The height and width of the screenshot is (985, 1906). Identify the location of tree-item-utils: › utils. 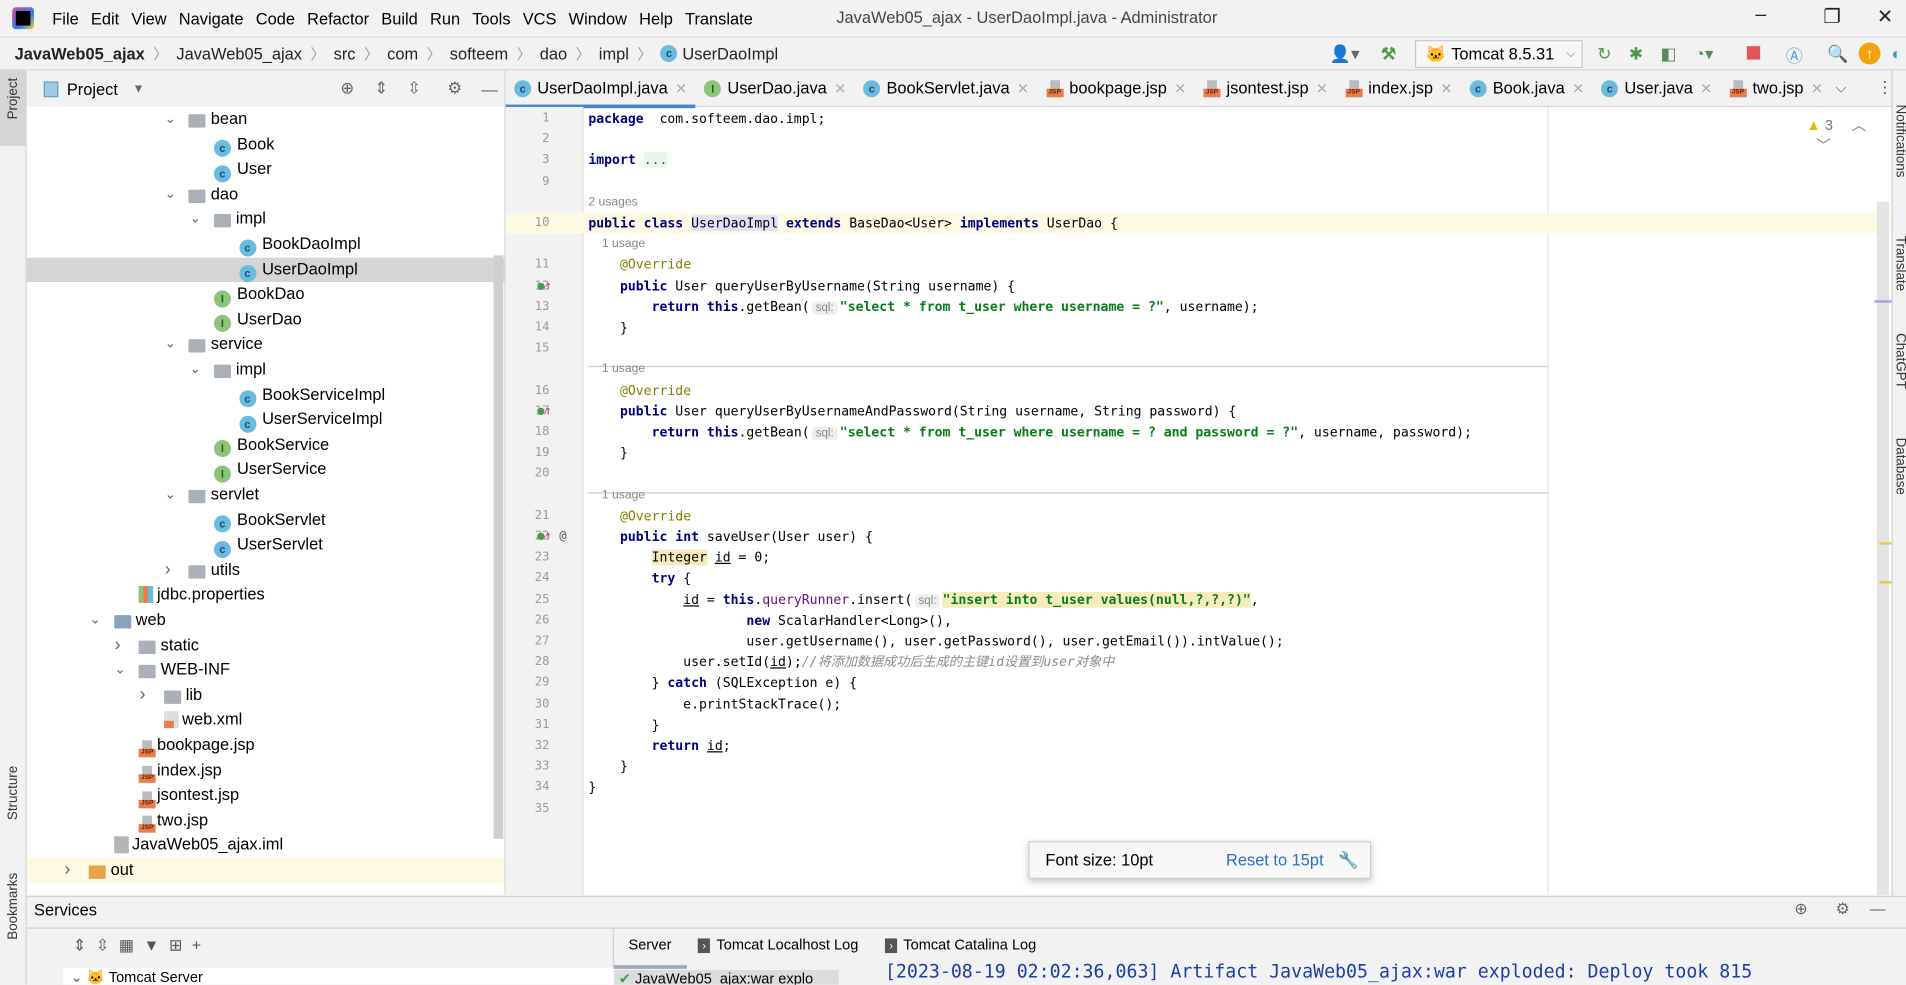
(266, 570).